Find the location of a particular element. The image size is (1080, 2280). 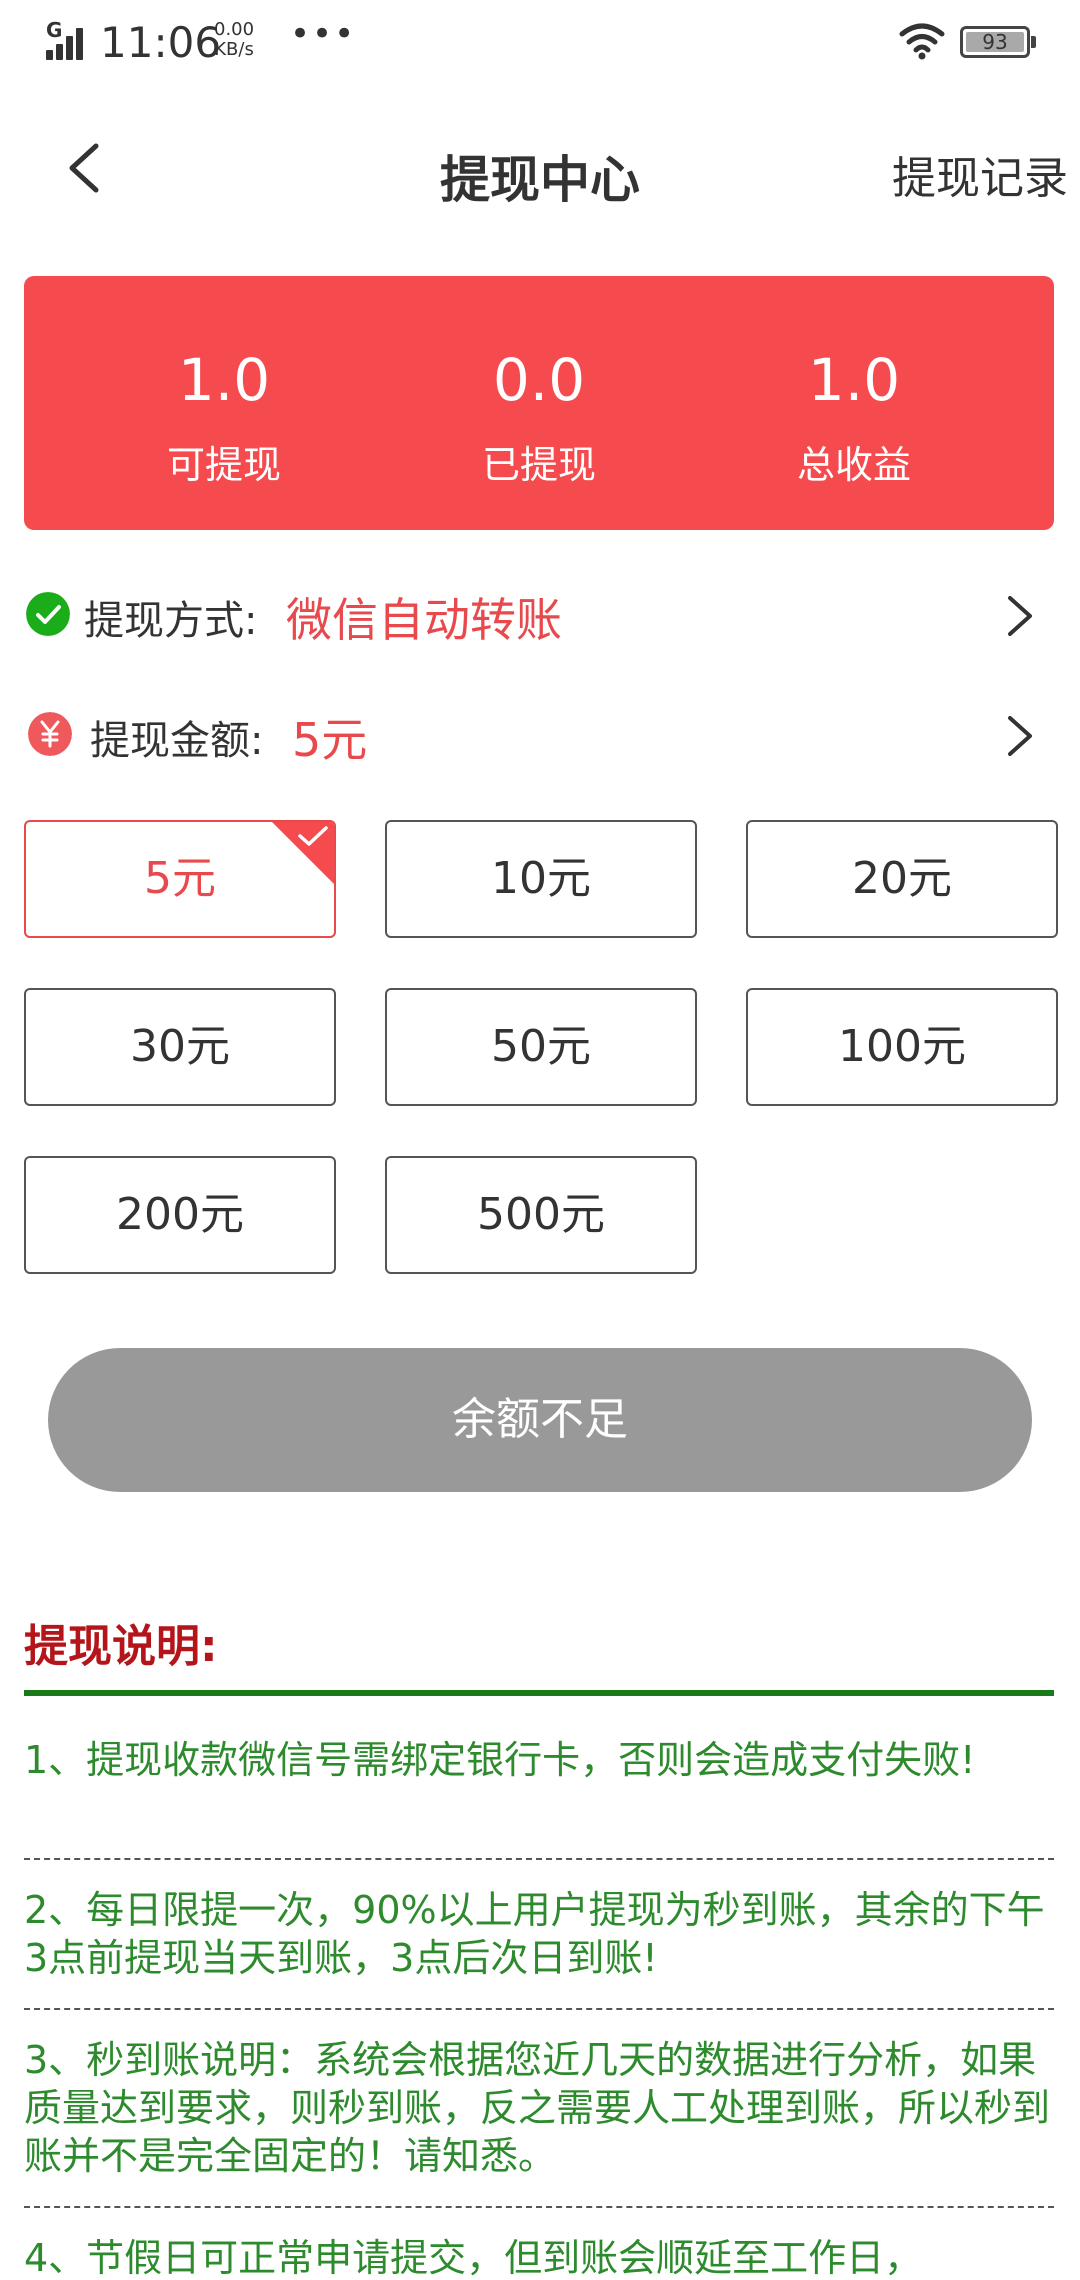

signal-icon is located at coordinates (68, 41).